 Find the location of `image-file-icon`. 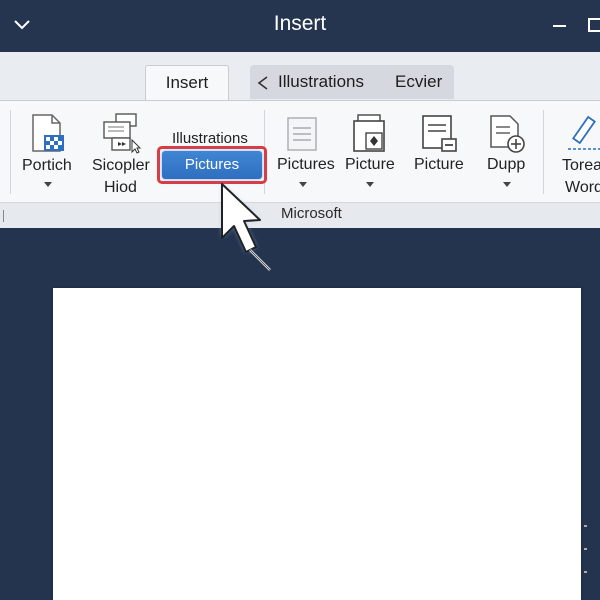

image-file-icon is located at coordinates (48, 133).